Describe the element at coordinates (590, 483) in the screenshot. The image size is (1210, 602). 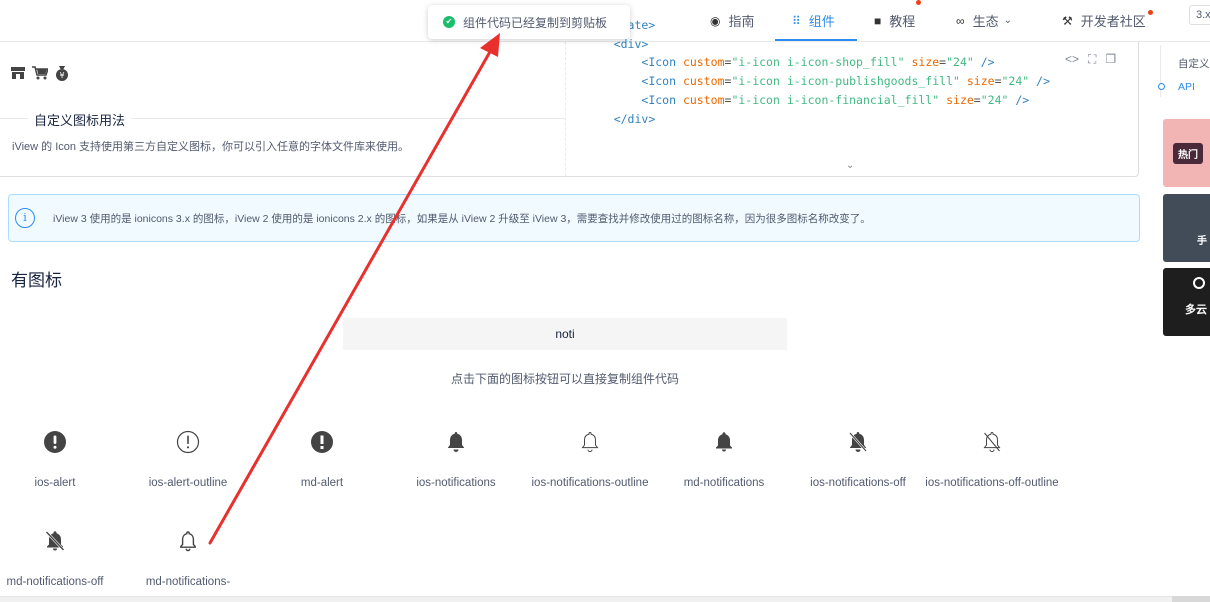
I see `icon-label: ios-notifications-outline` at that location.